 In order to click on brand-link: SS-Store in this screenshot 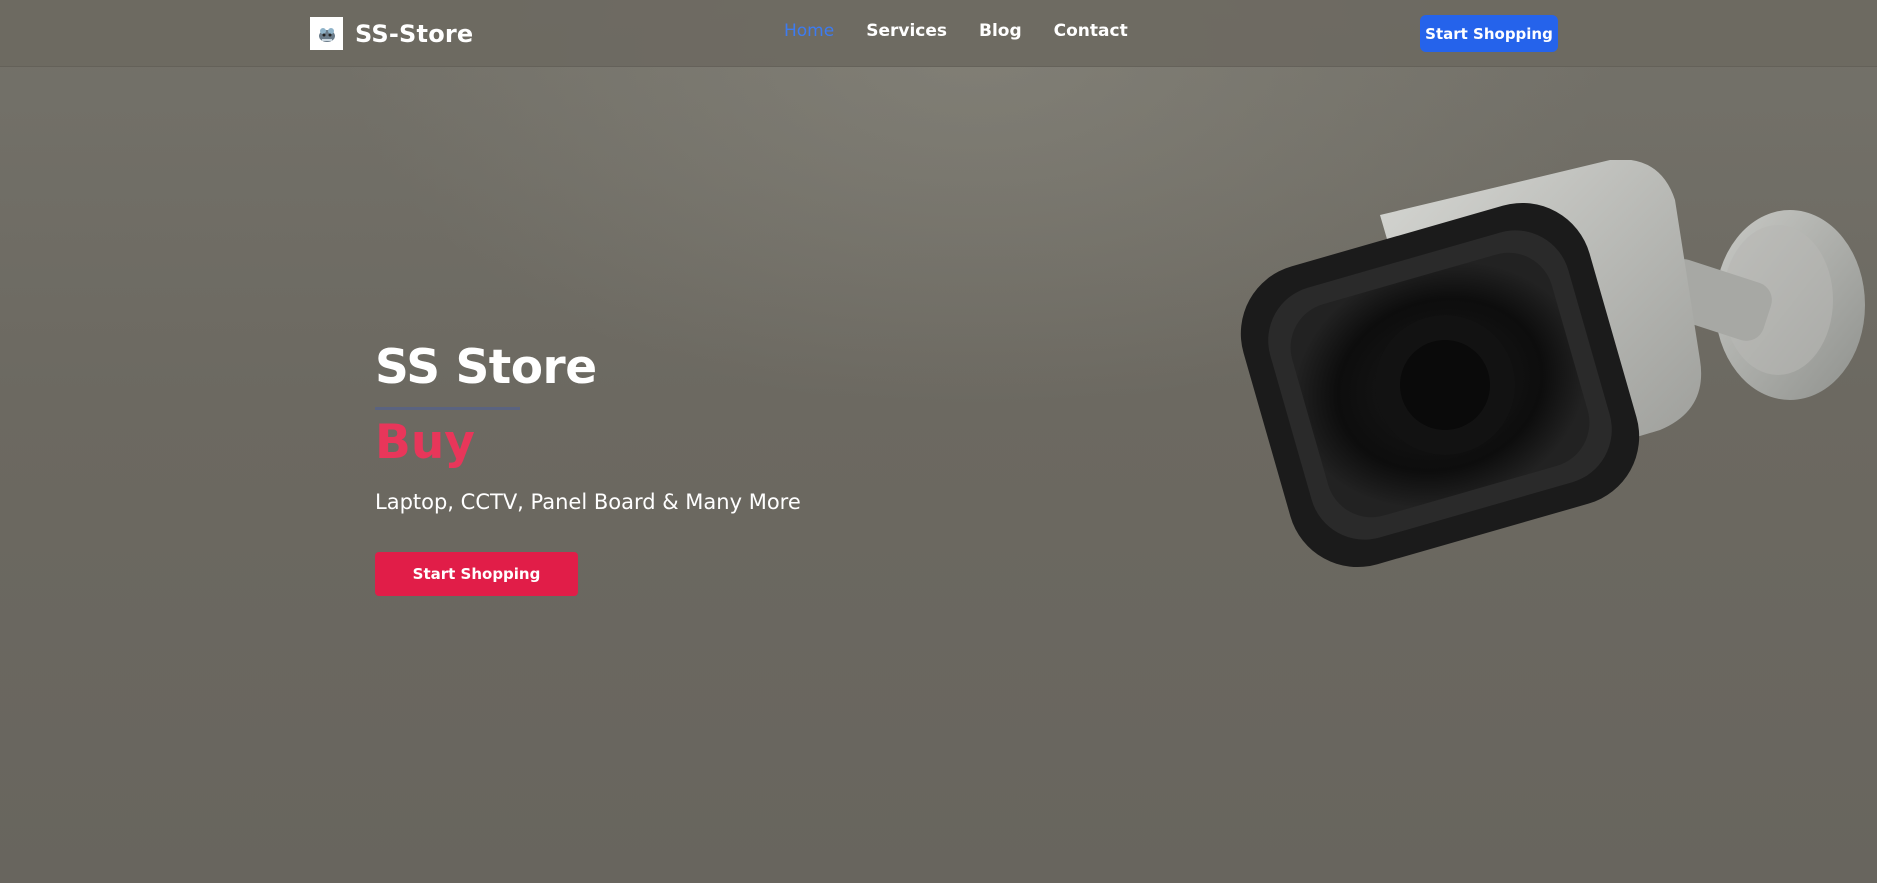, I will do `click(391, 33)`.